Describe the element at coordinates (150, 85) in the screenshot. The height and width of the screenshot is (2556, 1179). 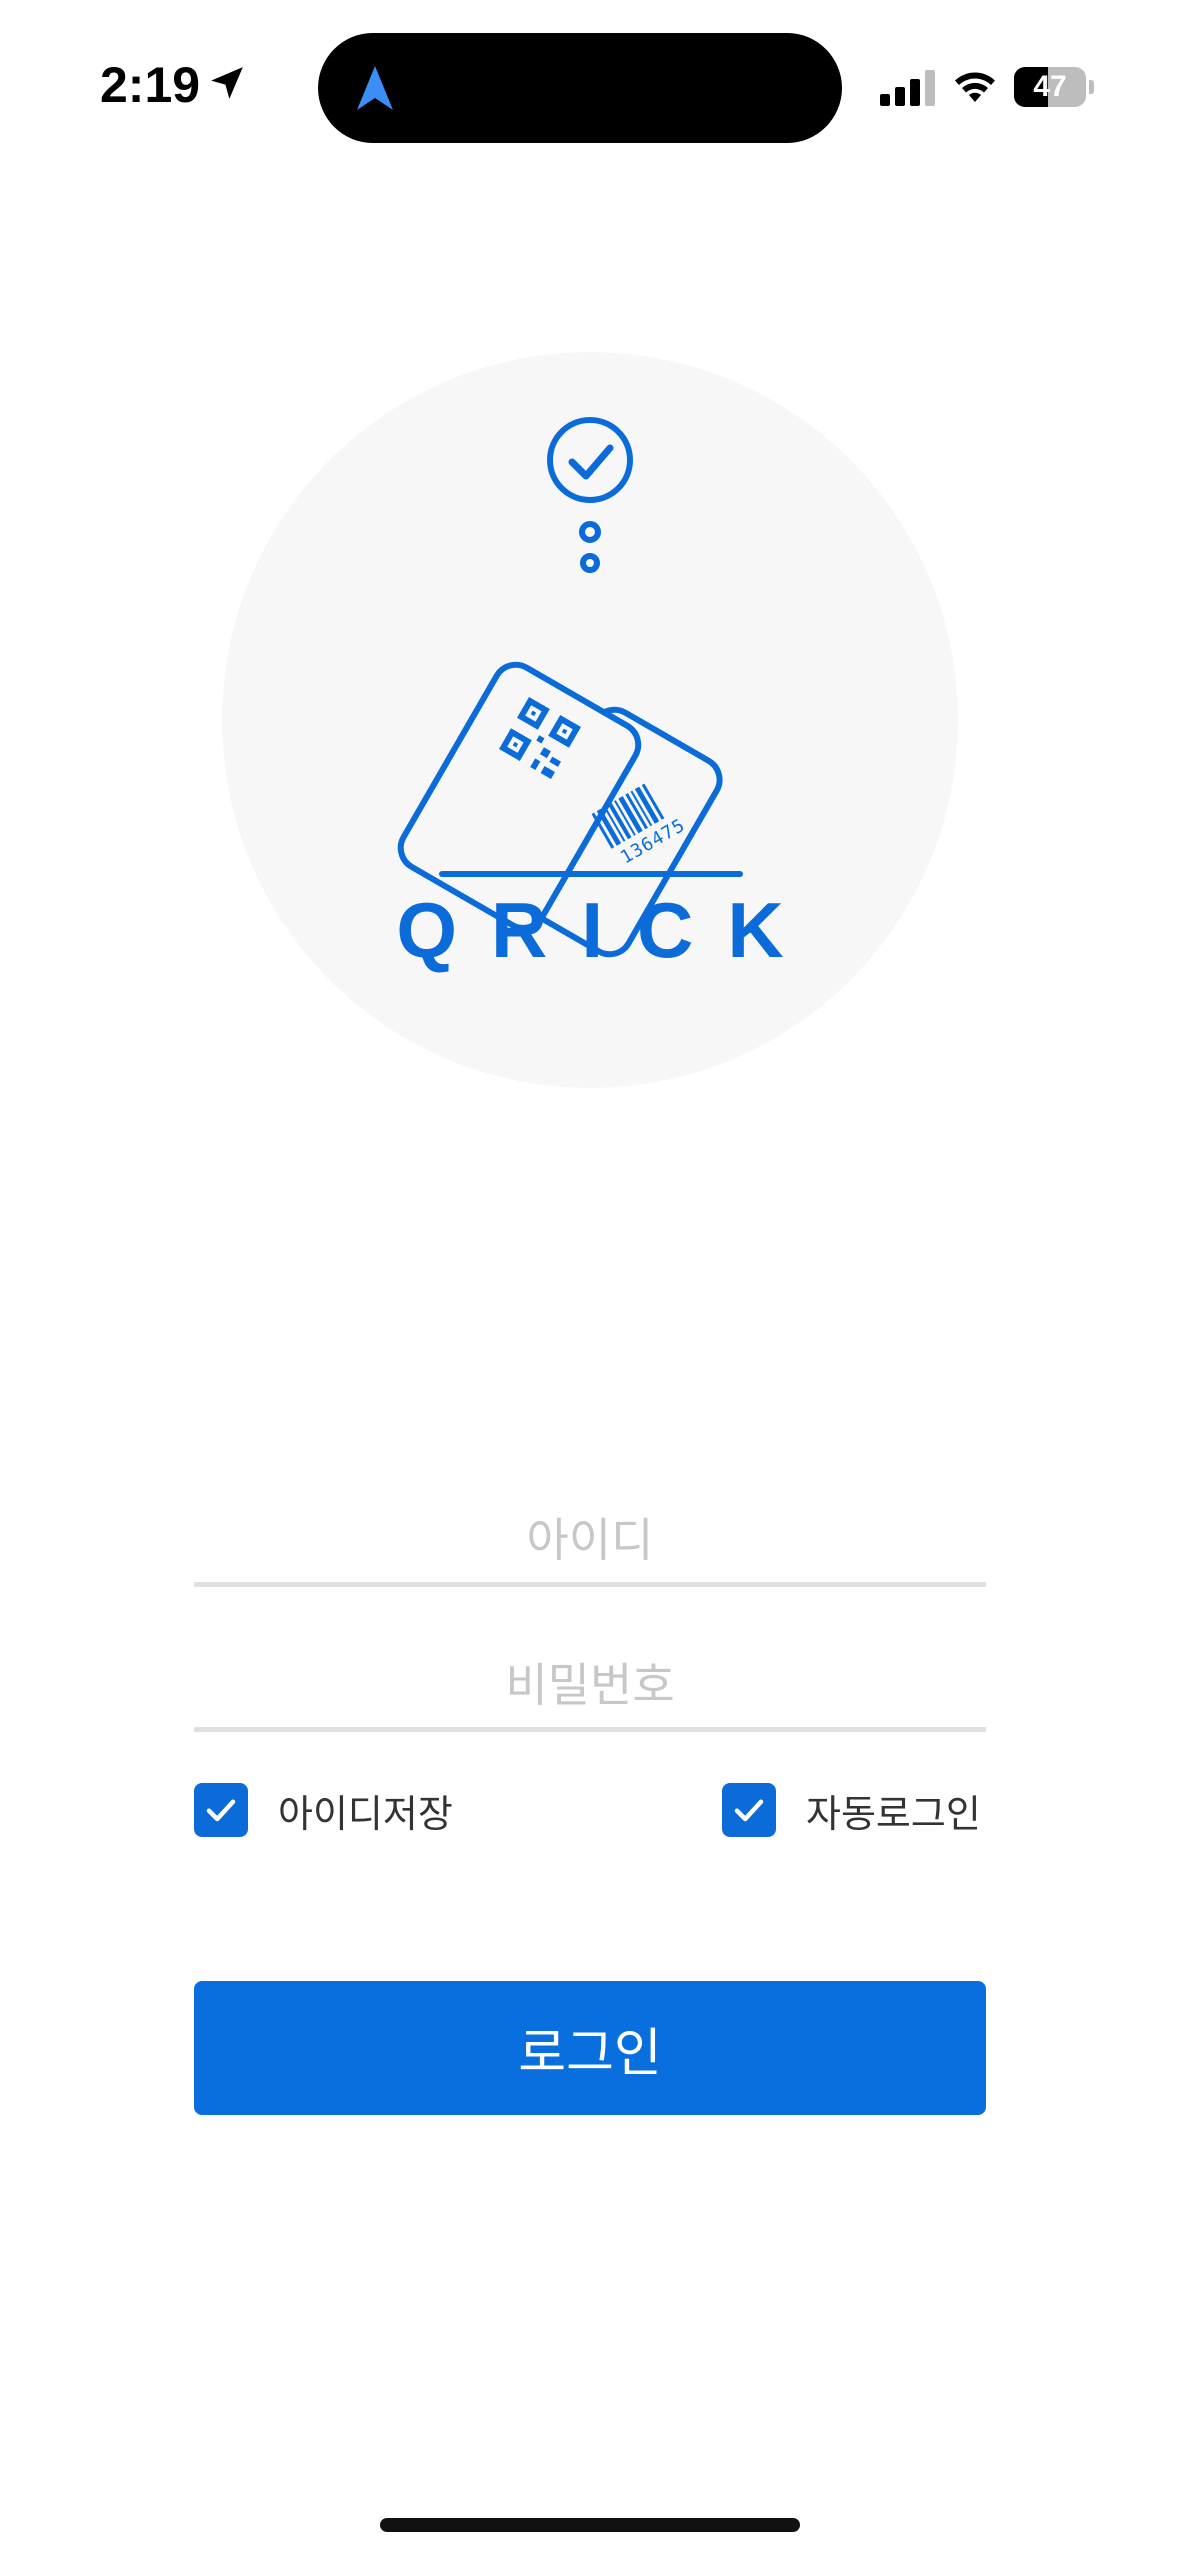
I see `status-time: 2:19` at that location.